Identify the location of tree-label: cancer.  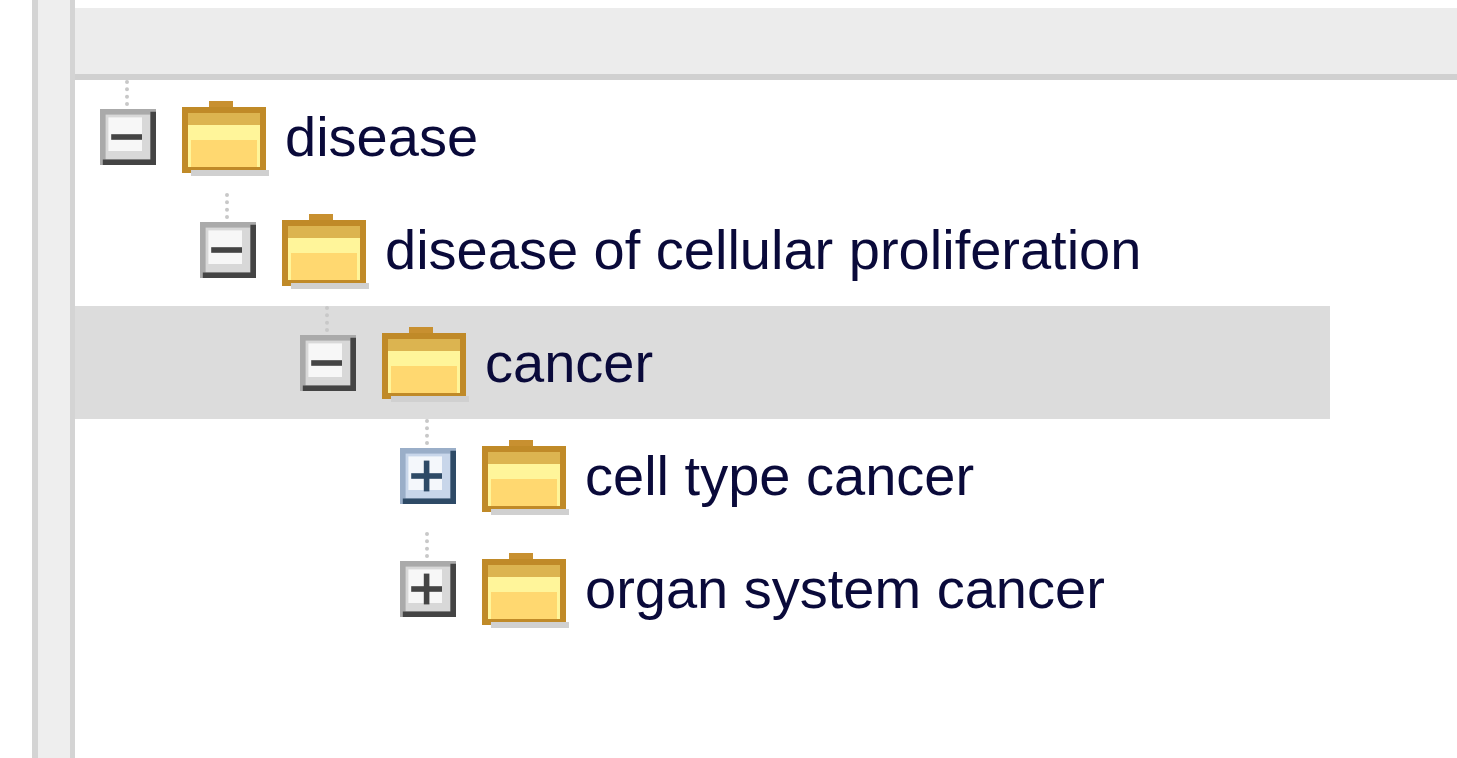
(569, 362).